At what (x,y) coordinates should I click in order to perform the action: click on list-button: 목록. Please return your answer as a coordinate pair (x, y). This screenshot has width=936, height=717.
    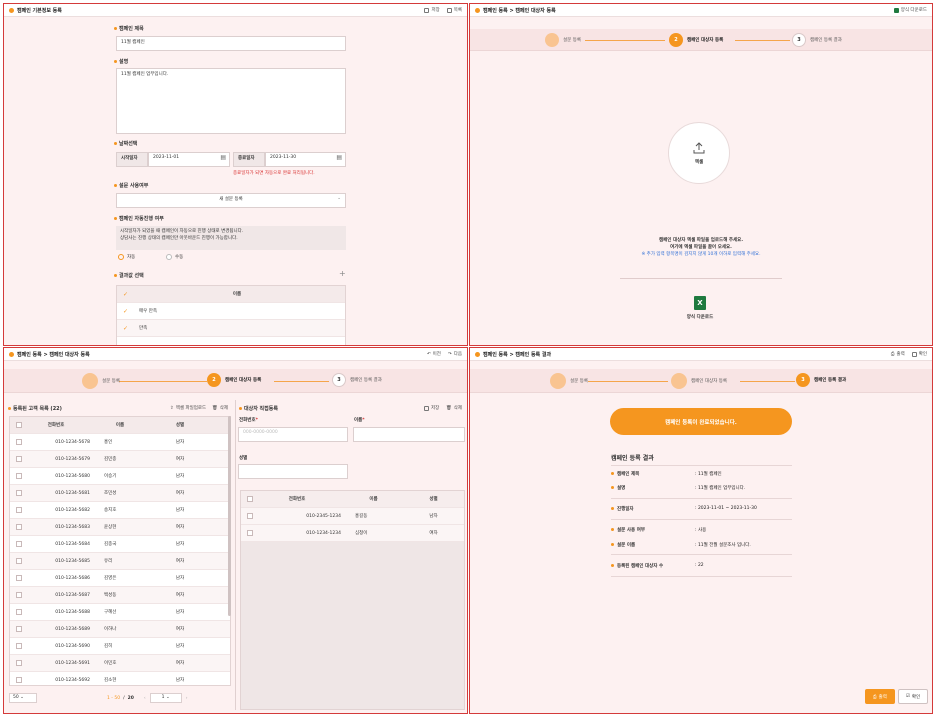
    Looking at the image, I should click on (454, 10).